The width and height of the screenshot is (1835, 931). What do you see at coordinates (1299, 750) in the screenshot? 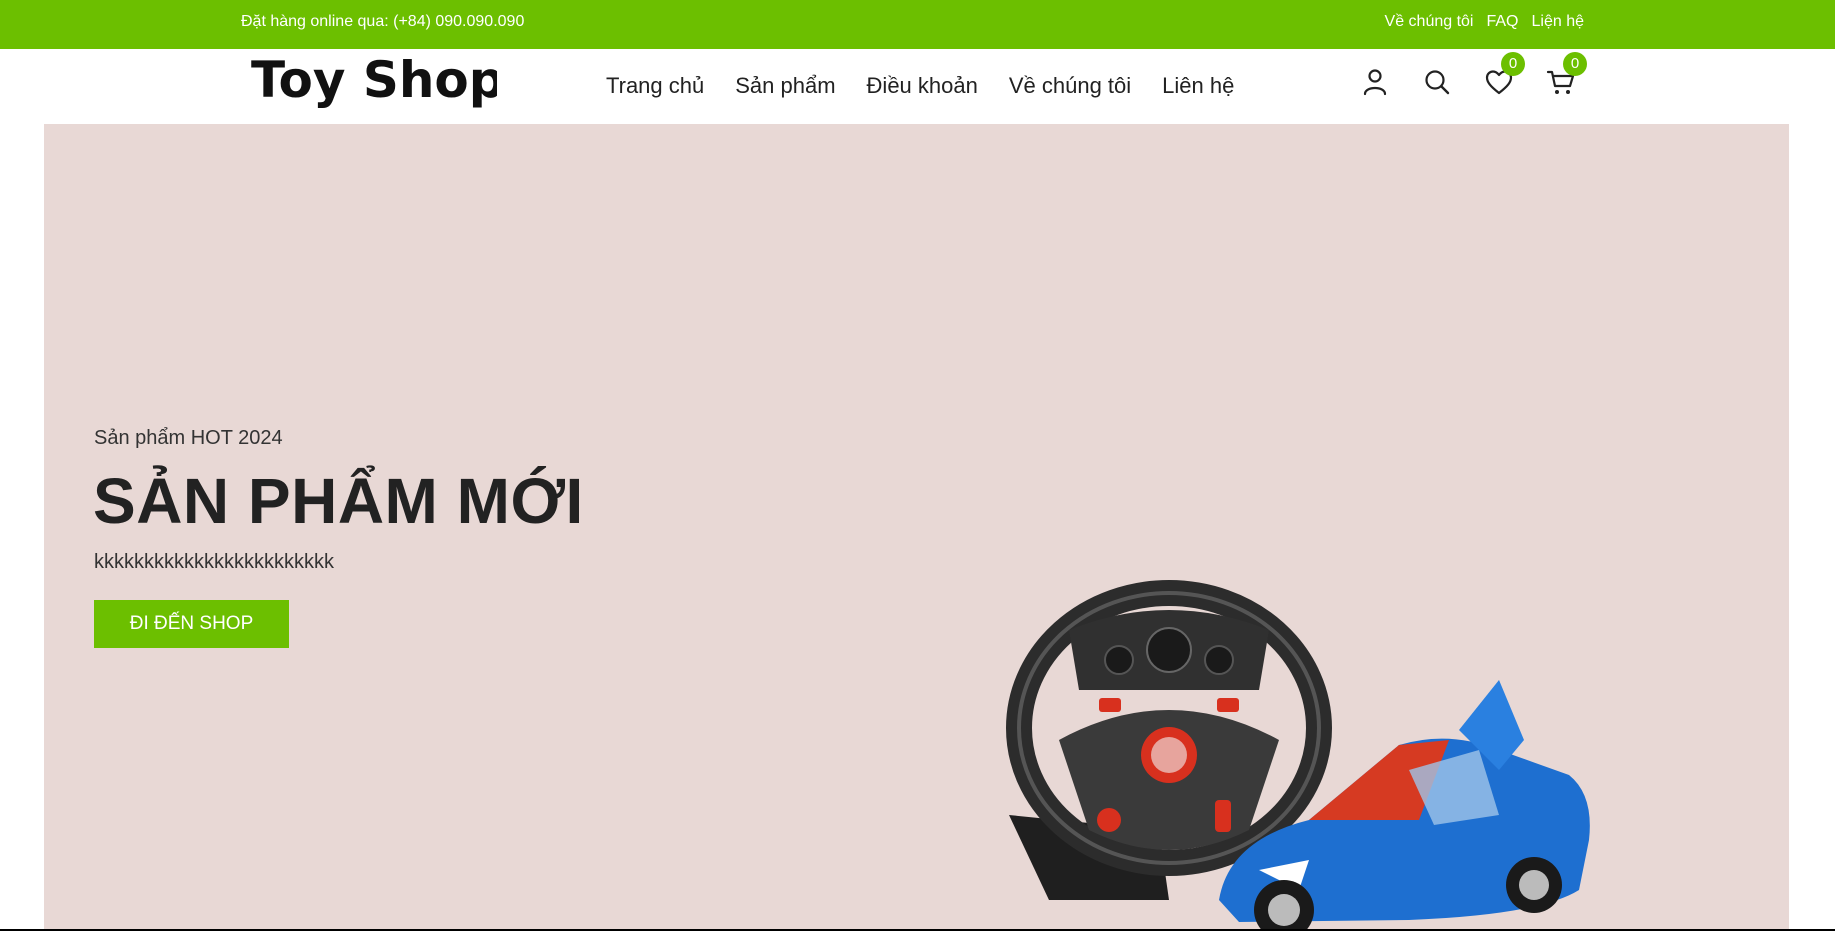
I see `hero-product-image` at bounding box center [1299, 750].